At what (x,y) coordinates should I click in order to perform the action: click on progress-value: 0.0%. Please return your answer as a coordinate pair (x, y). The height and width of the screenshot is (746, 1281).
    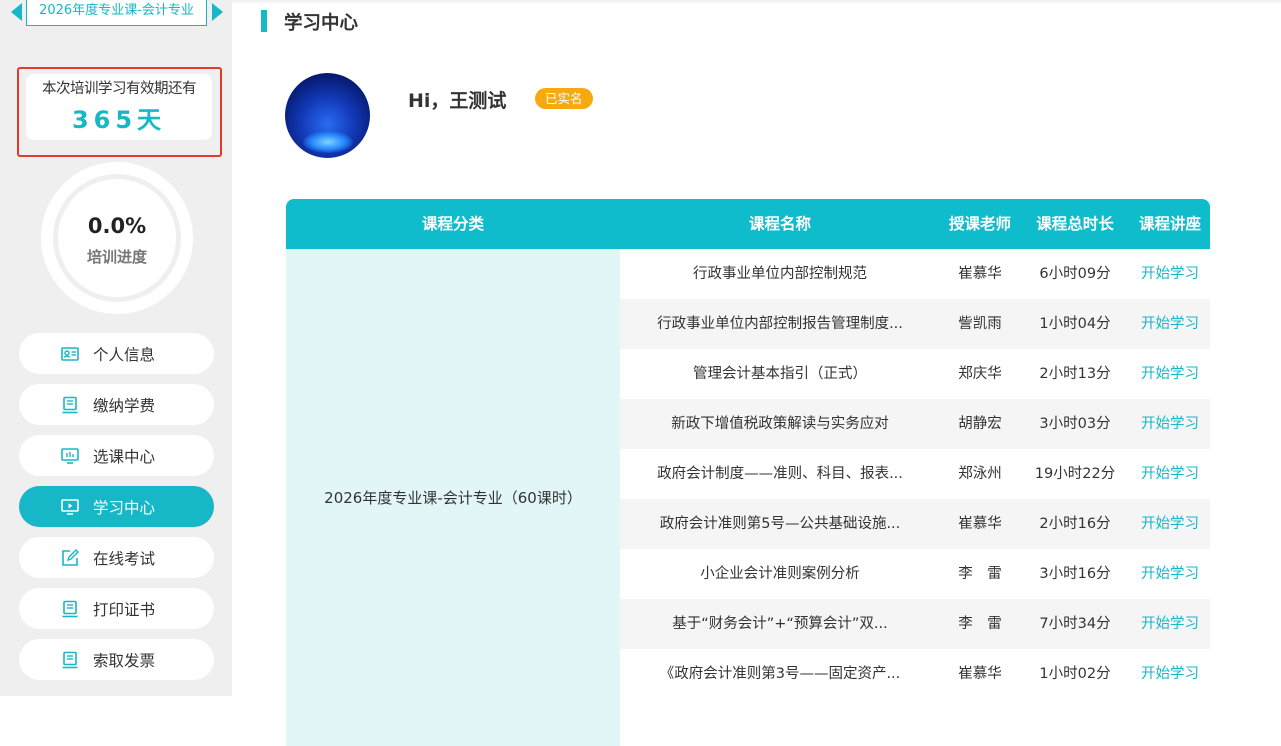
    Looking at the image, I should click on (117, 226).